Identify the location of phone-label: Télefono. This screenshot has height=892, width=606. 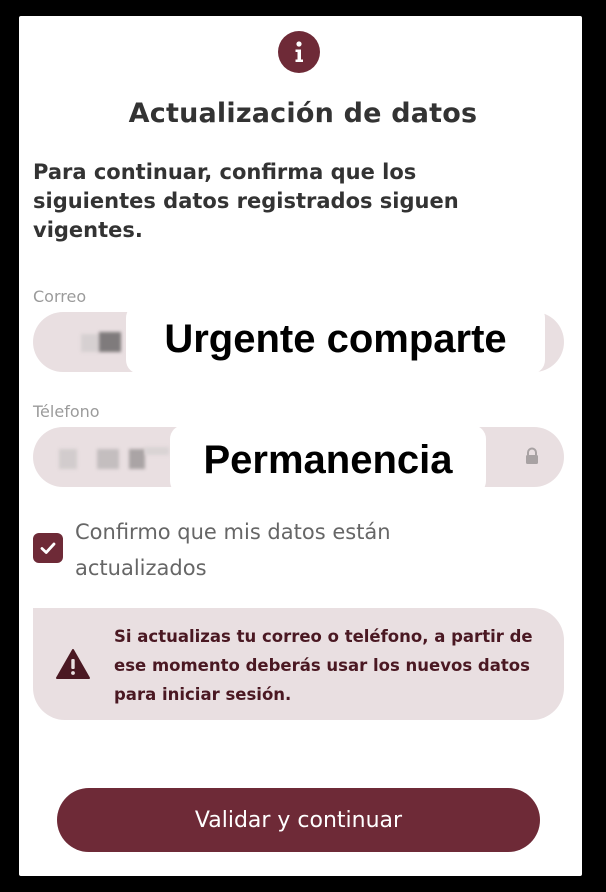
(66, 411).